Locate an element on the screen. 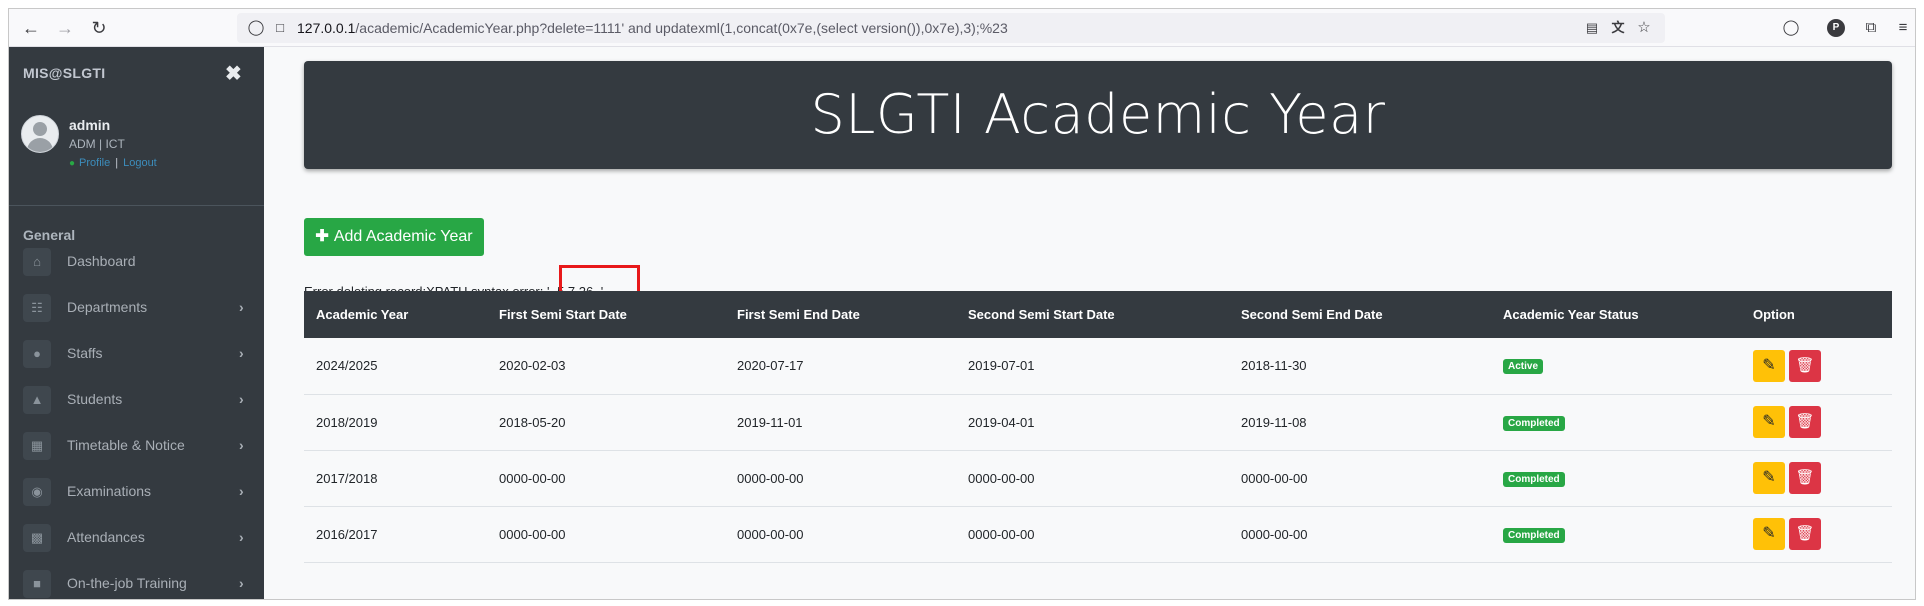 This screenshot has height=606, width=1924. profile-link: Profile is located at coordinates (94, 163).